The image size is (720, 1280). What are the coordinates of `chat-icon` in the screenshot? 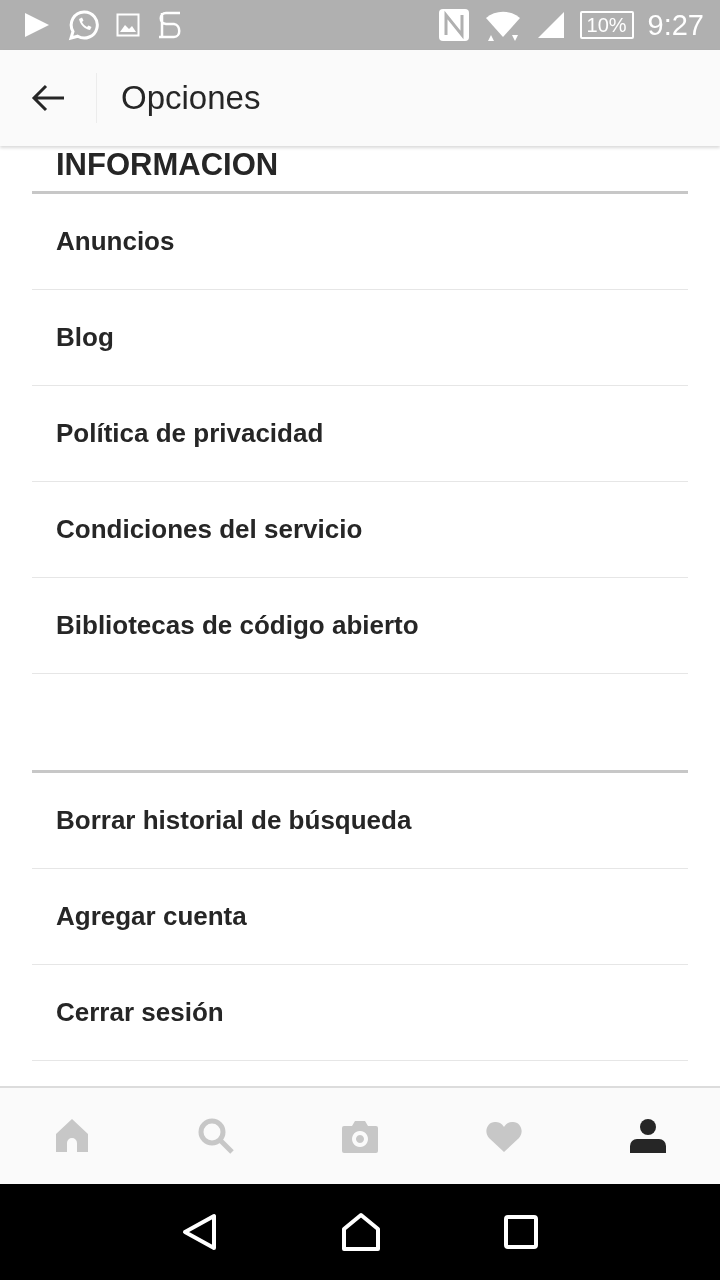 It's located at (84, 25).